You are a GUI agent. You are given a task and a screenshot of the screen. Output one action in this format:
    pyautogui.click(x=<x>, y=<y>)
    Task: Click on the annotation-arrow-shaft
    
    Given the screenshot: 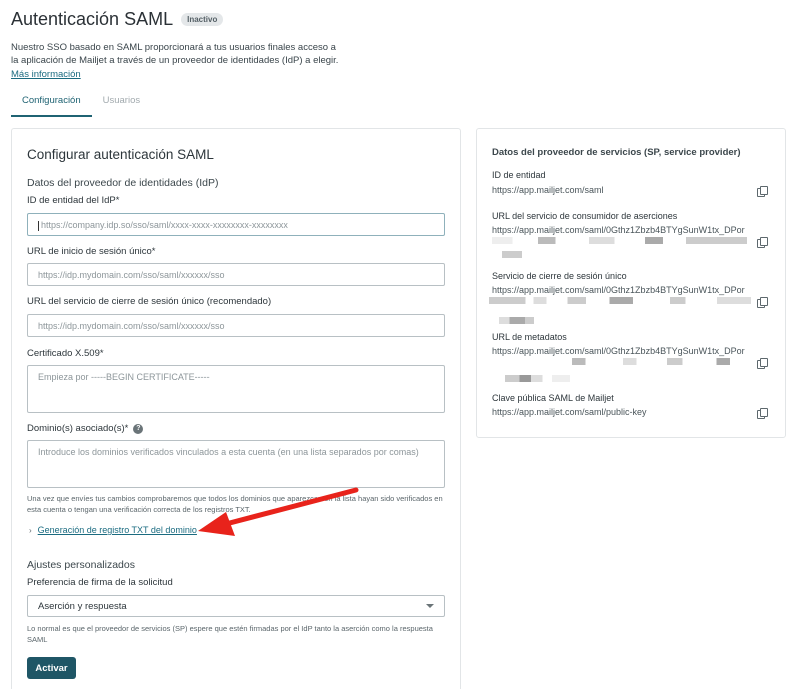 What is the action you would take?
    pyautogui.click(x=289, y=507)
    